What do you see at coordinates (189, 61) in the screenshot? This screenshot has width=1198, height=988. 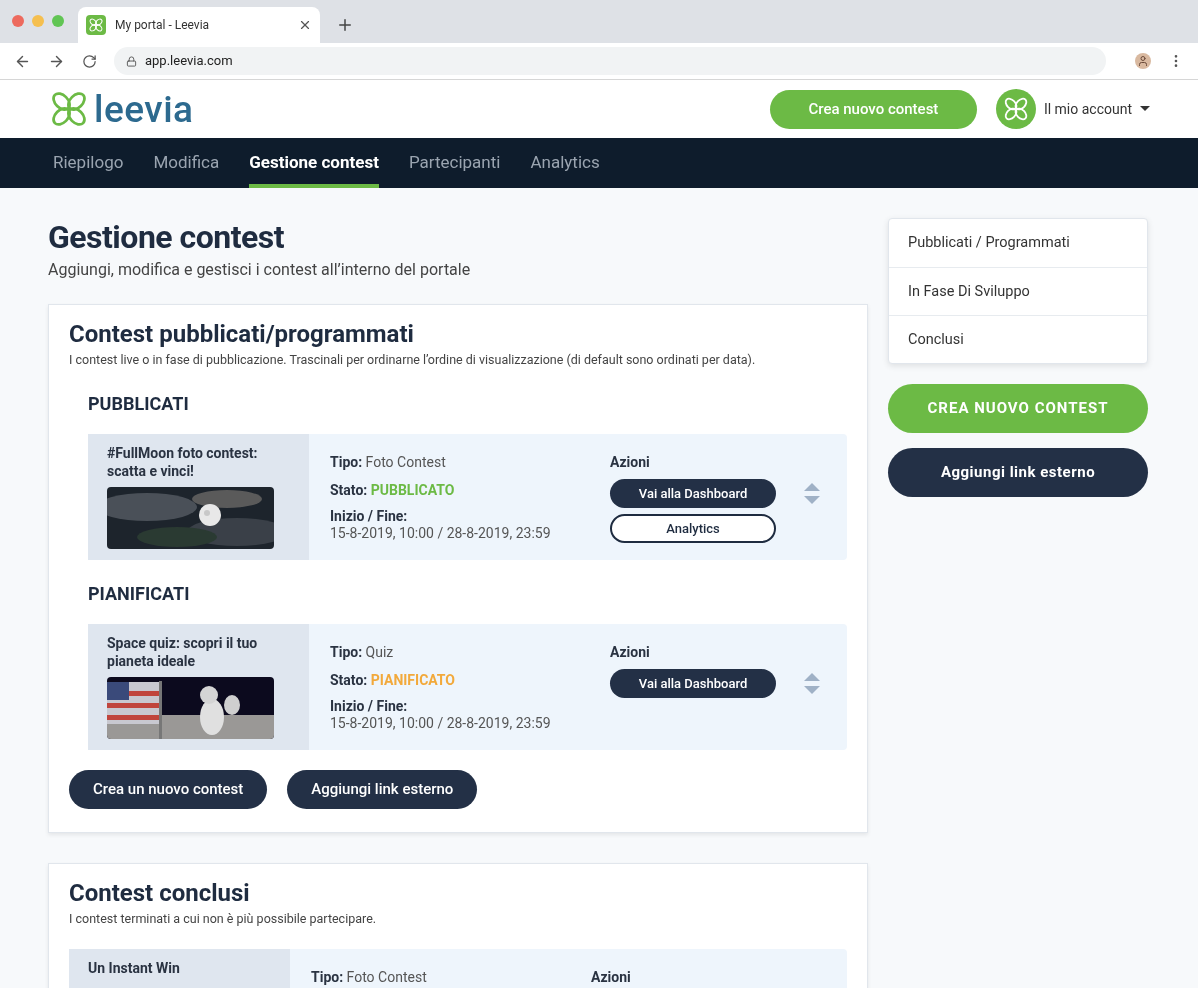 I see `url-text: app.leevia.com` at bounding box center [189, 61].